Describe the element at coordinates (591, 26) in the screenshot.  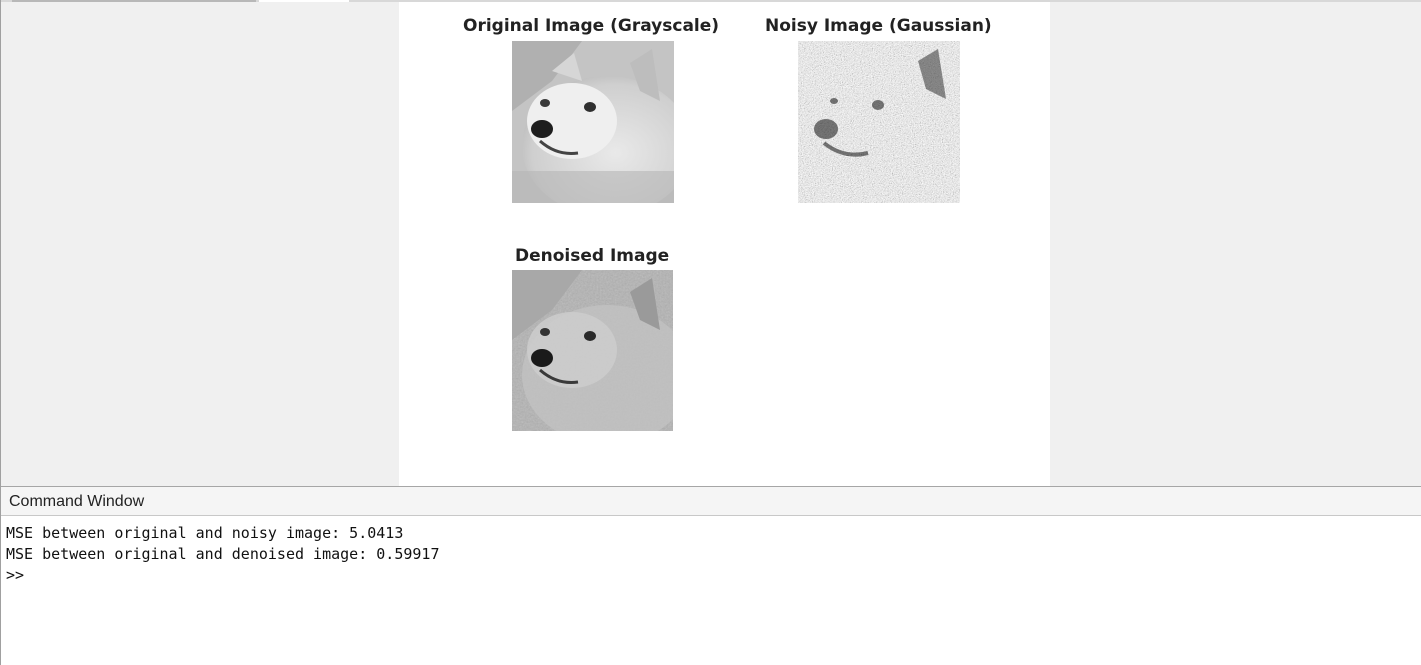
I see `subplot-title-original: Original Image (Grayscale)` at that location.